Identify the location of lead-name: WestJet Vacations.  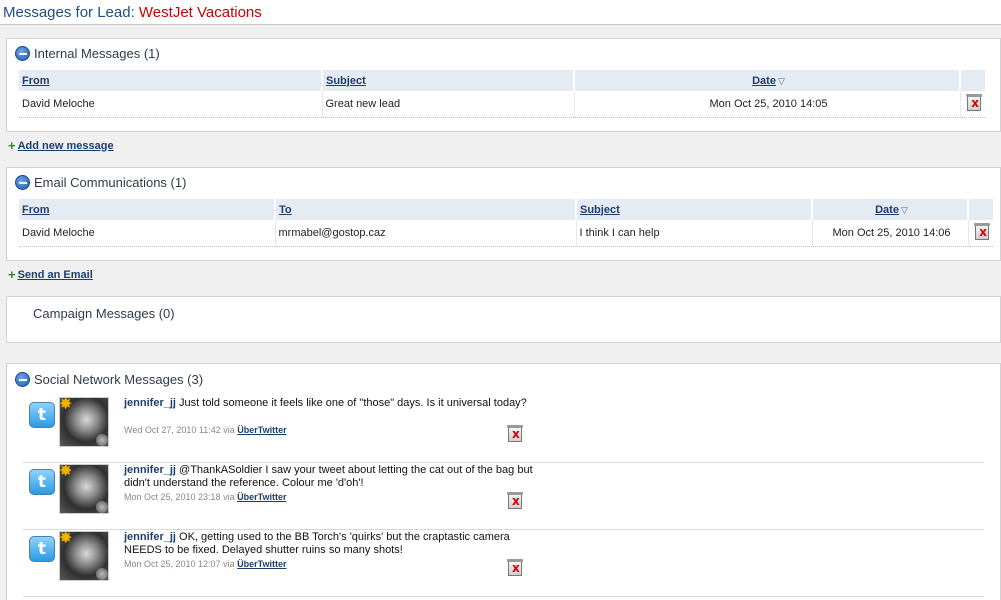
(200, 12).